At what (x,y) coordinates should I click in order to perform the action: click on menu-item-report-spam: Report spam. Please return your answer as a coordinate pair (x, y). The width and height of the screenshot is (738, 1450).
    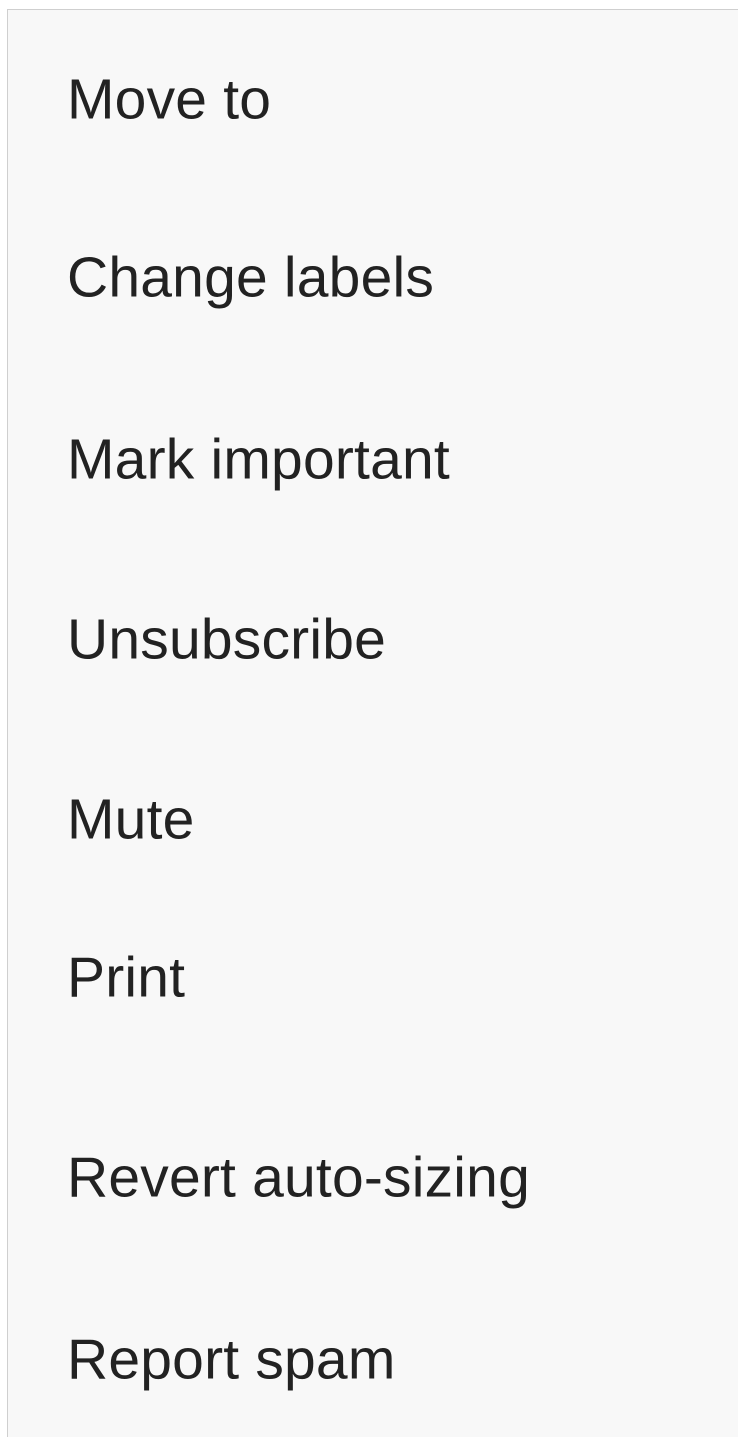
    Looking at the image, I should click on (373, 1360).